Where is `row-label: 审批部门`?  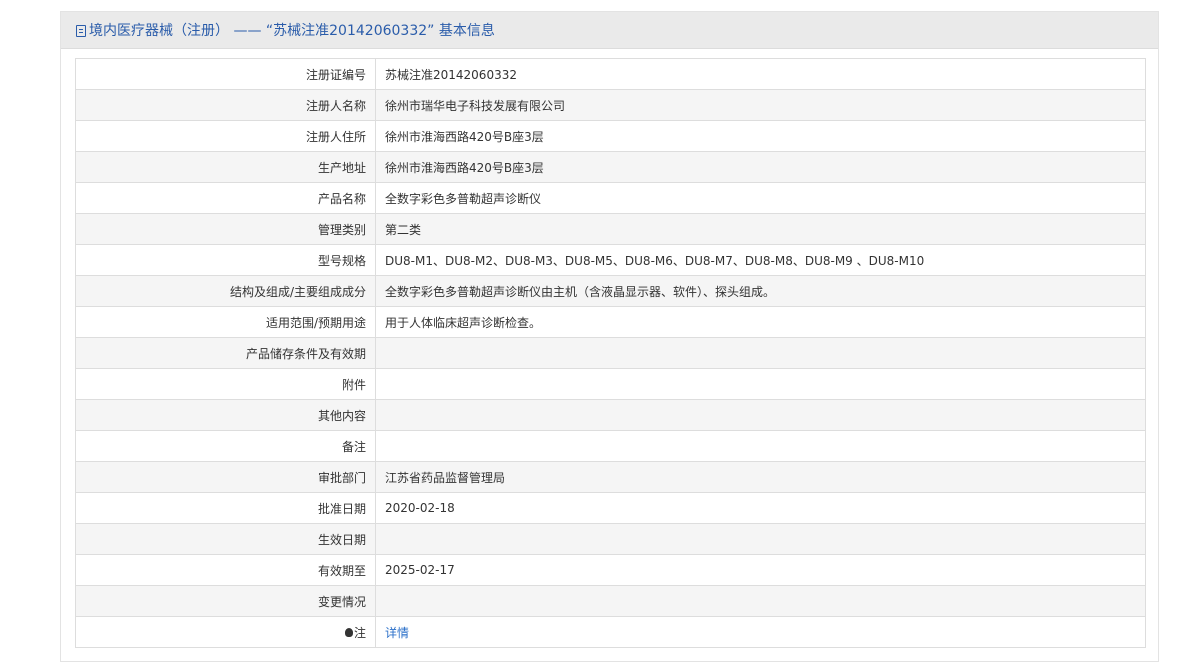 row-label: 审批部门 is located at coordinates (225, 477).